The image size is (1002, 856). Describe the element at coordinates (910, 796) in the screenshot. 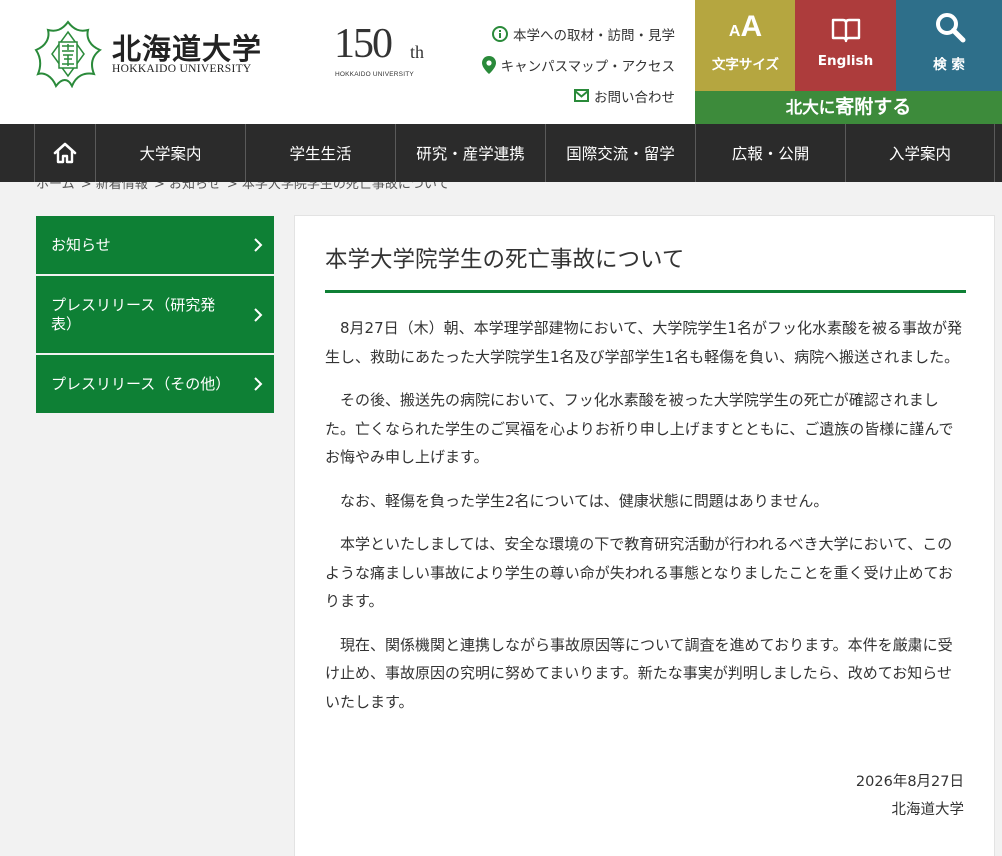

I see `article-signature: 2026年8月27日 北海道大学` at that location.